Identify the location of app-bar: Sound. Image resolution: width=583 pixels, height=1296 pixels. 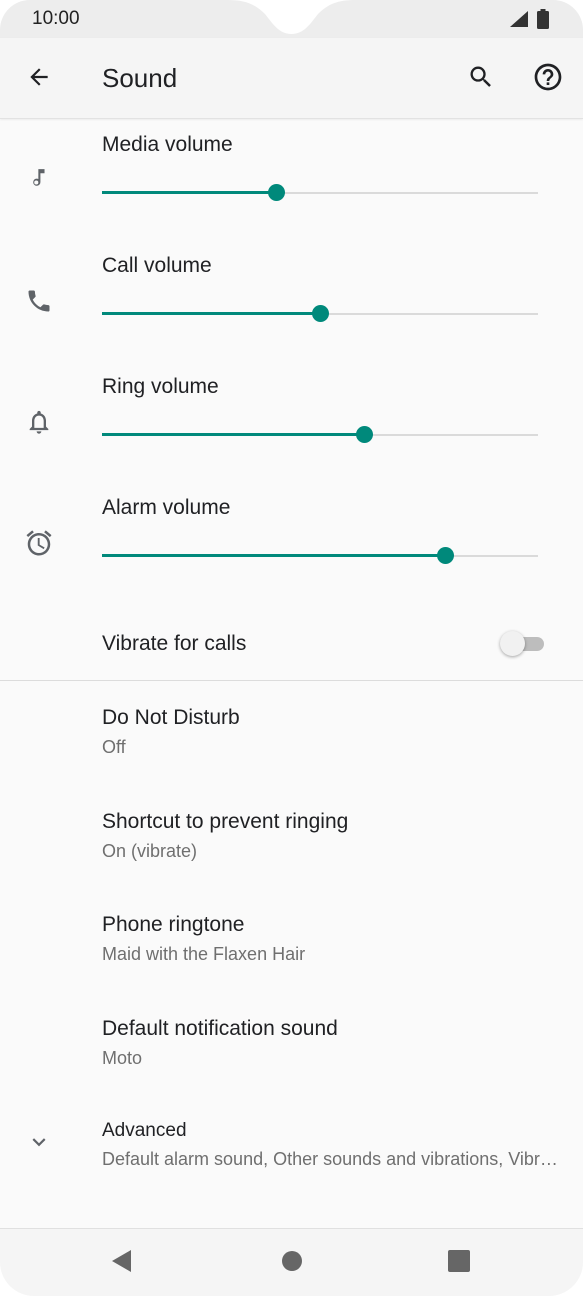
(291, 78).